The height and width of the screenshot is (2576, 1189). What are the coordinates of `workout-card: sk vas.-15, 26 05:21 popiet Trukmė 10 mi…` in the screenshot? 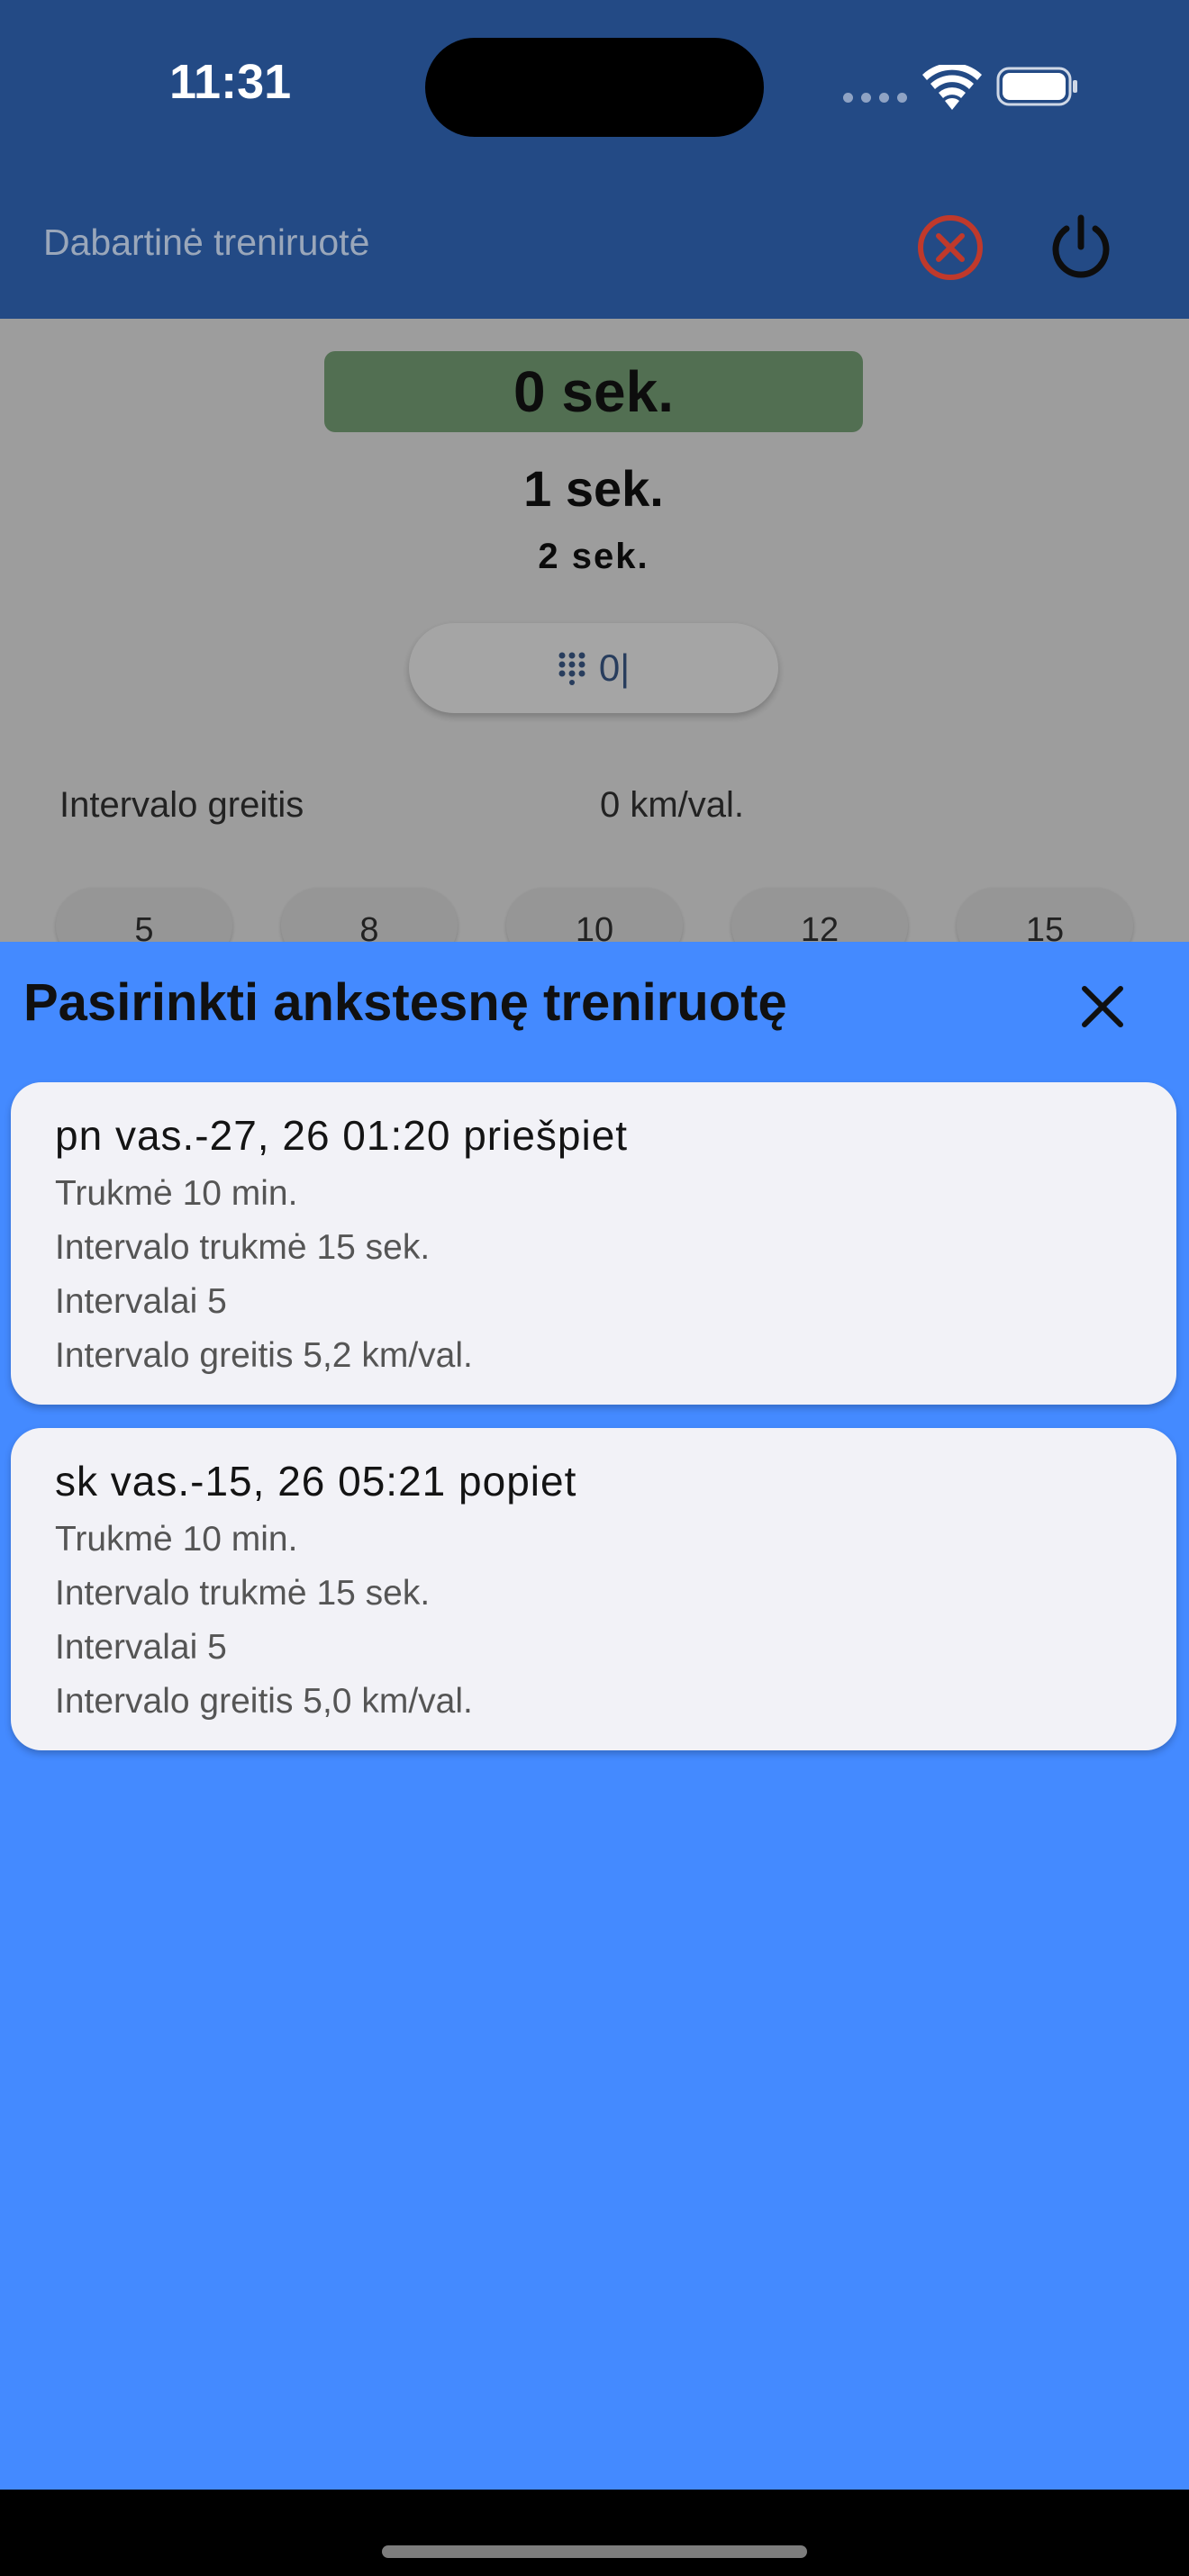 It's located at (594, 1589).